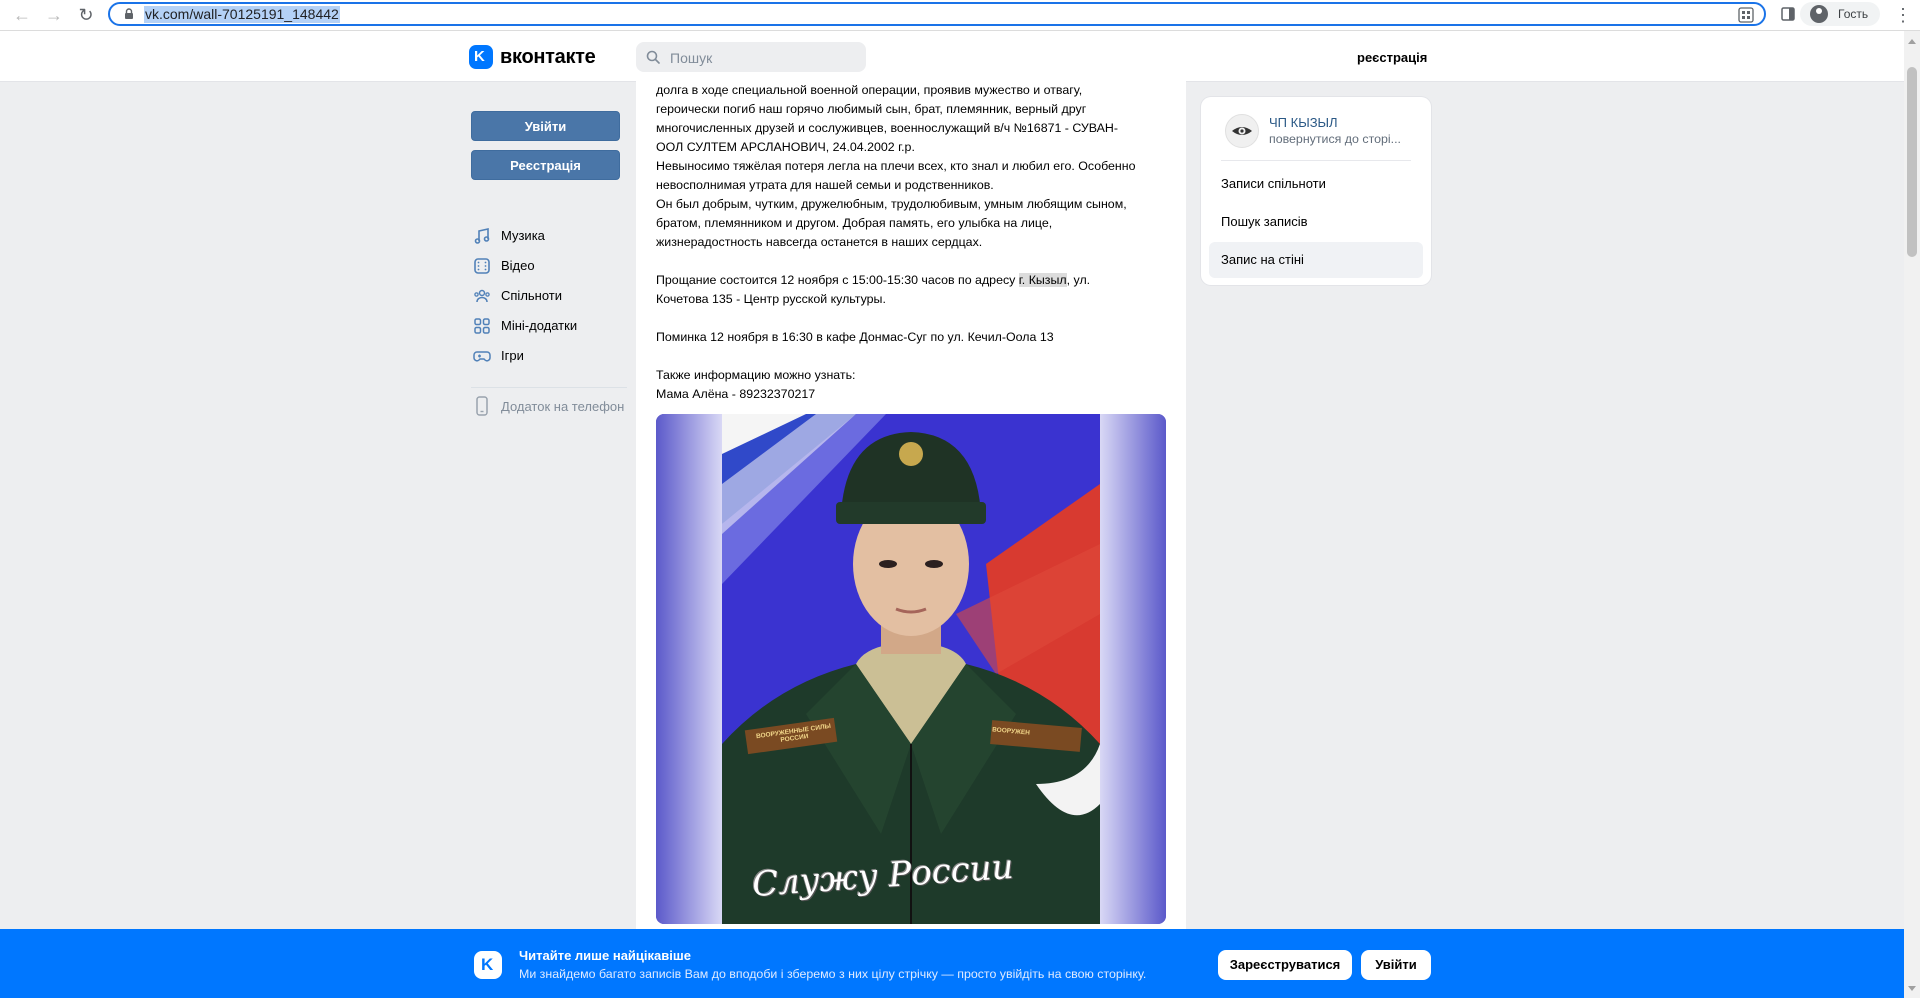  What do you see at coordinates (482, 356) in the screenshot?
I see `games-icon` at bounding box center [482, 356].